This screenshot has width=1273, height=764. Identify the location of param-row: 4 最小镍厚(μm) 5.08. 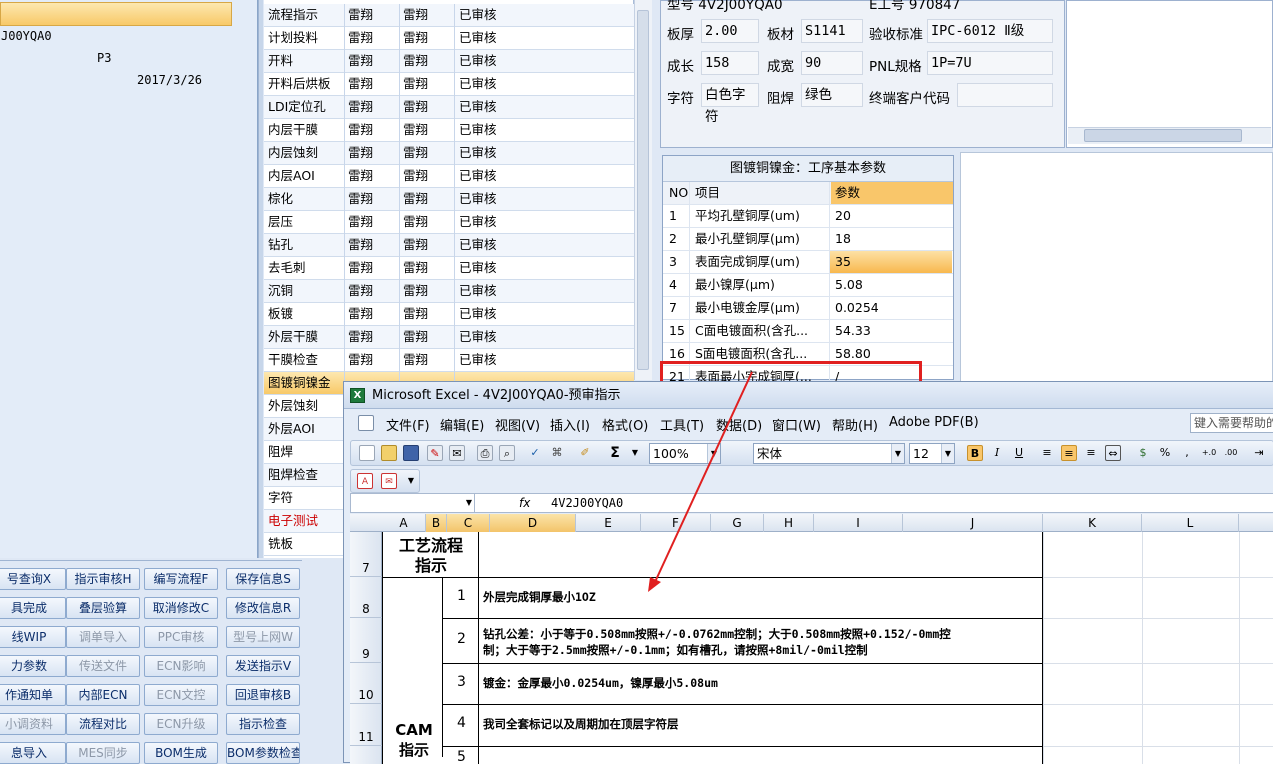
(808, 285).